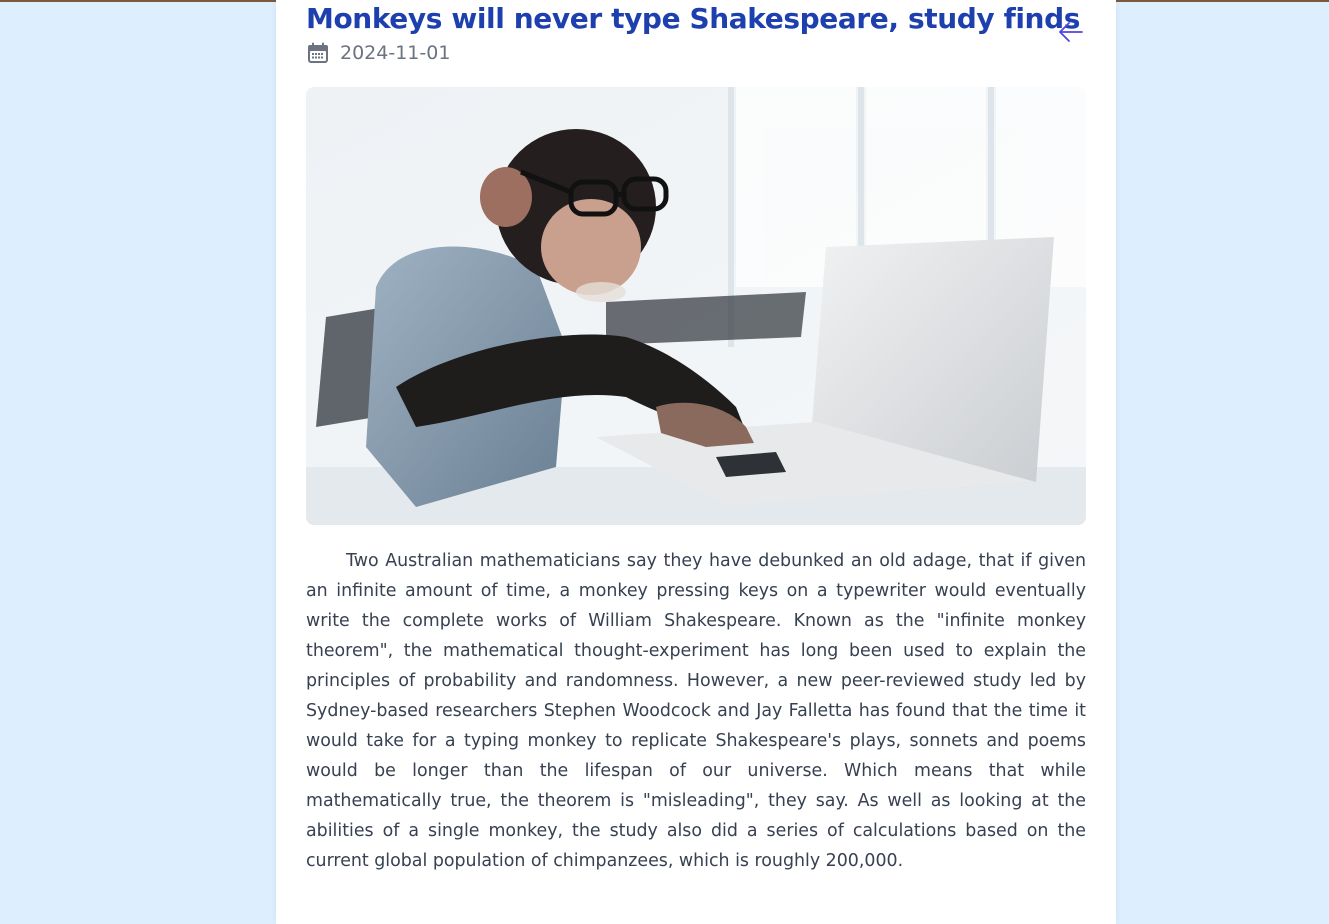 The width and height of the screenshot is (1329, 924). What do you see at coordinates (318, 52) in the screenshot?
I see `calendar-icon` at bounding box center [318, 52].